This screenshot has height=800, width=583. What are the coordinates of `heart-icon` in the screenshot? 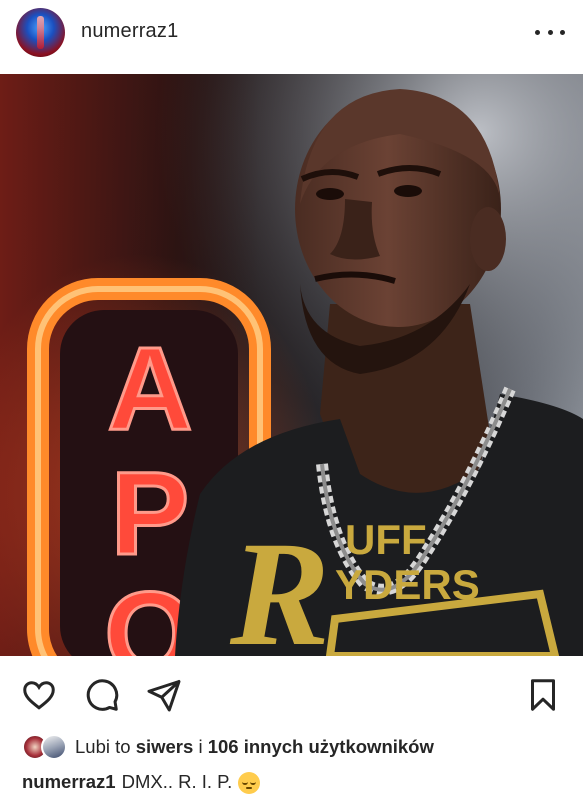 It's located at (39, 695).